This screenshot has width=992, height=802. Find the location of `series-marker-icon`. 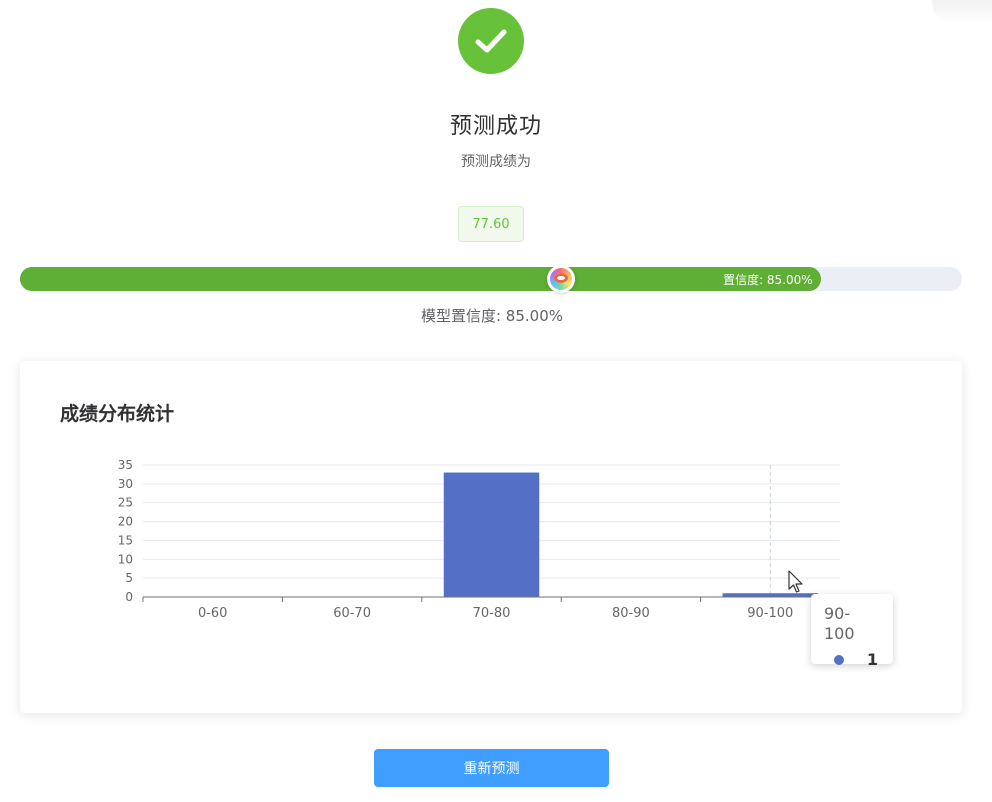

series-marker-icon is located at coordinates (839, 659).